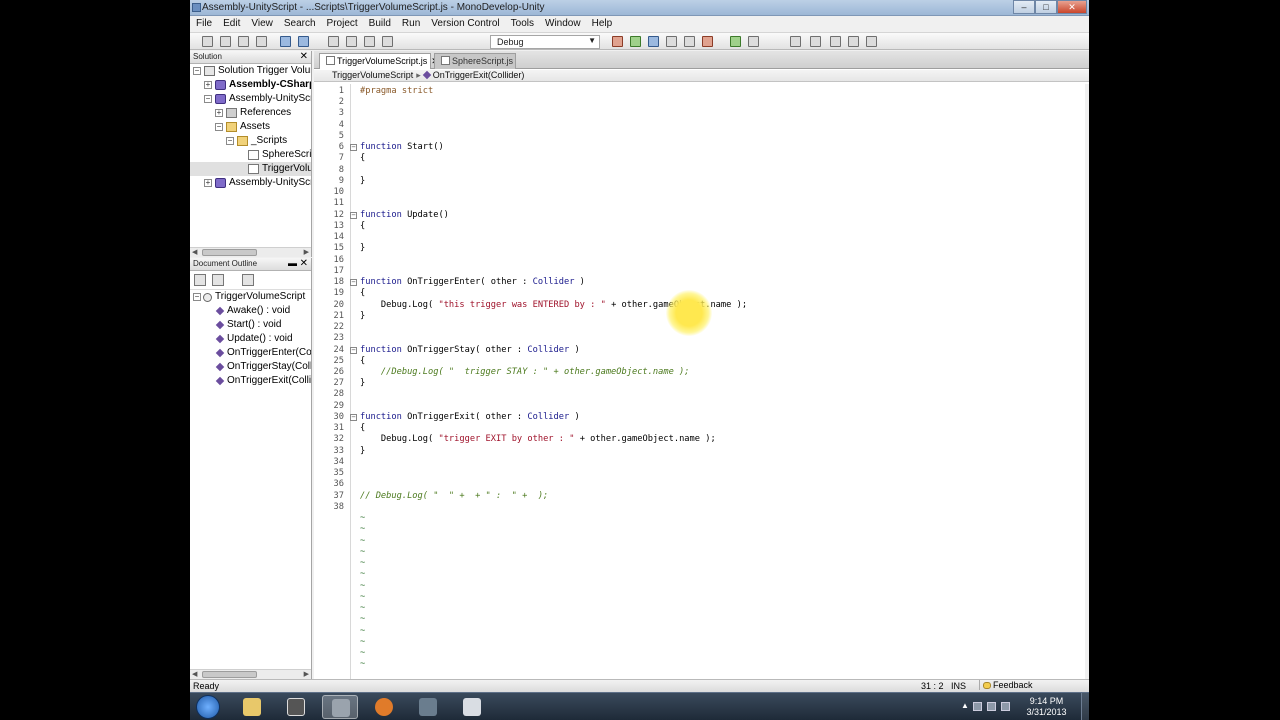 This screenshot has width=1280, height=720. Describe the element at coordinates (602, 24) in the screenshot. I see `menu-help: Help` at that location.